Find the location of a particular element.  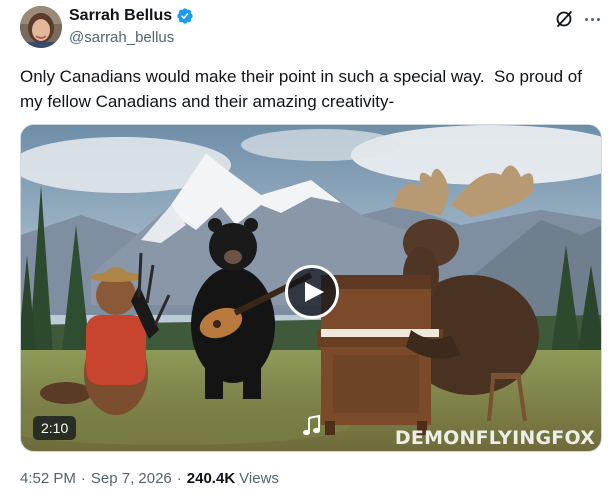

grok-icon is located at coordinates (564, 19).